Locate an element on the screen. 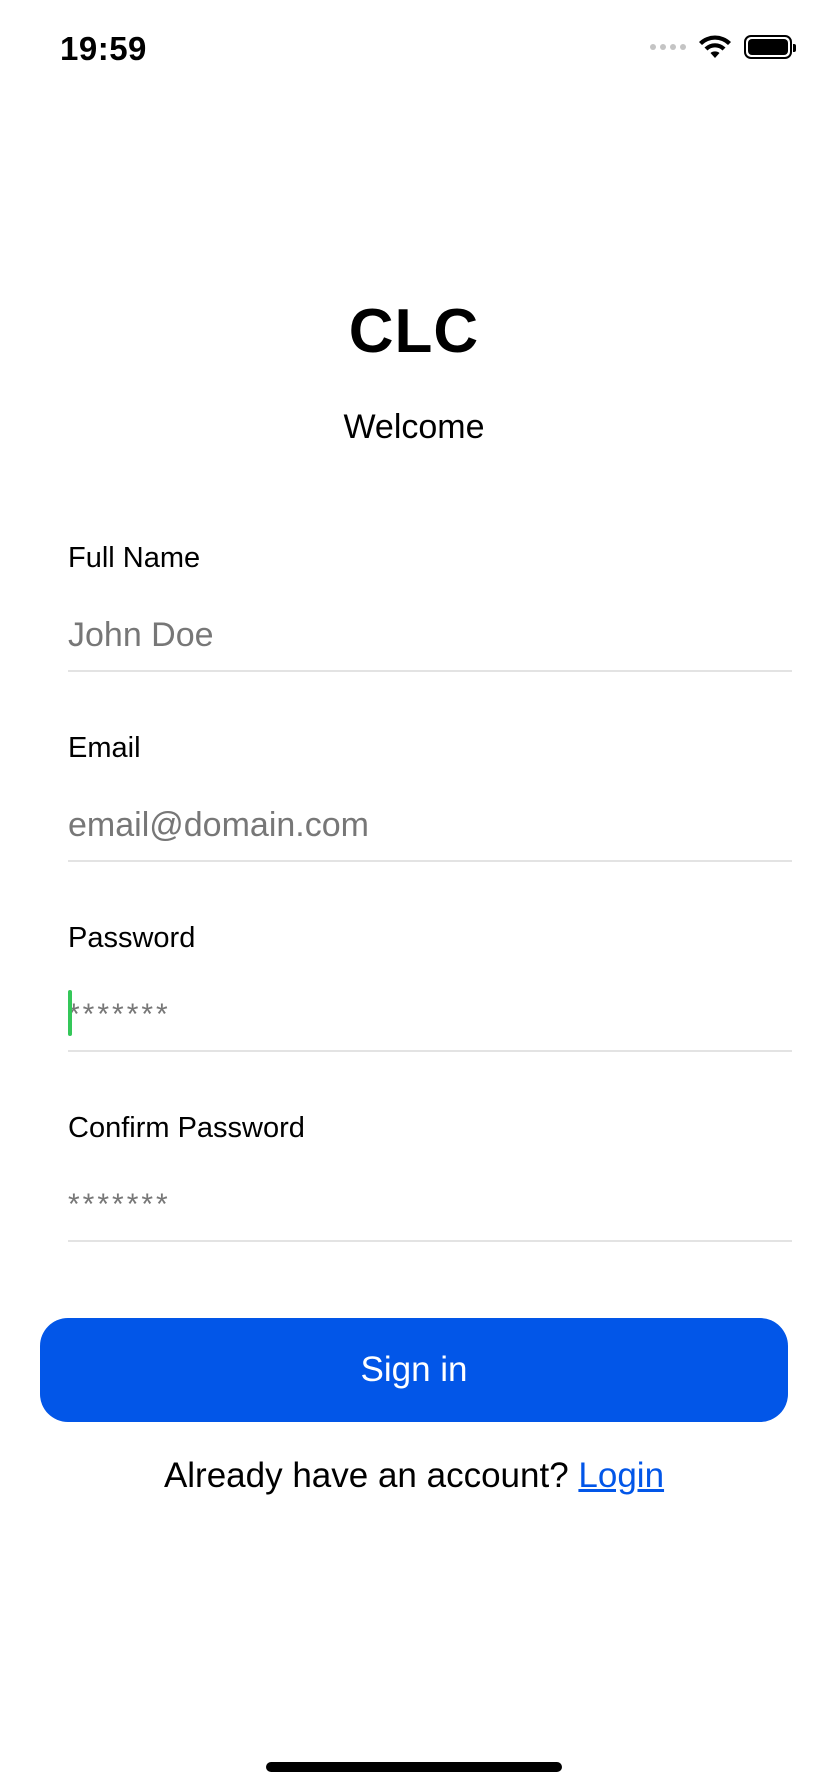 The height and width of the screenshot is (1792, 828). full-name-label: Full Name is located at coordinates (134, 558).